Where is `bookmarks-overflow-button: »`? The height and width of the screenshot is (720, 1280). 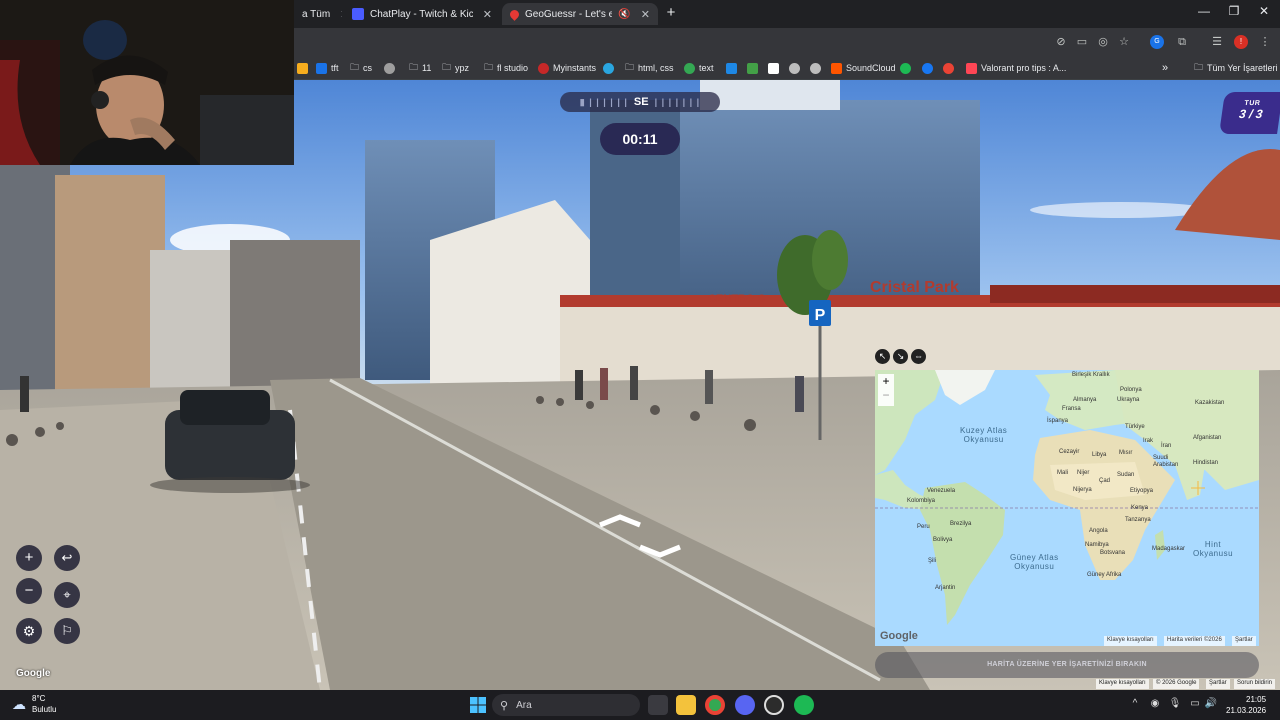
bookmarks-overflow-button: » is located at coordinates (1165, 68).